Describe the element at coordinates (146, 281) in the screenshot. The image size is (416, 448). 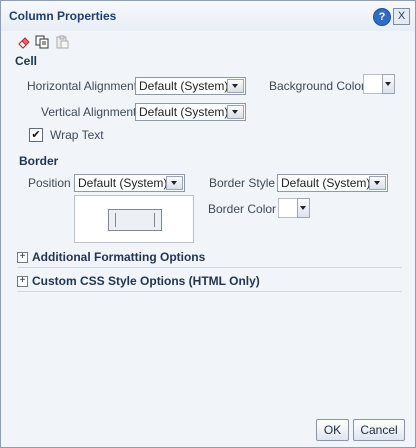
I see `custom-css-label: Custom CSS Style Options (HTML Only)` at that location.